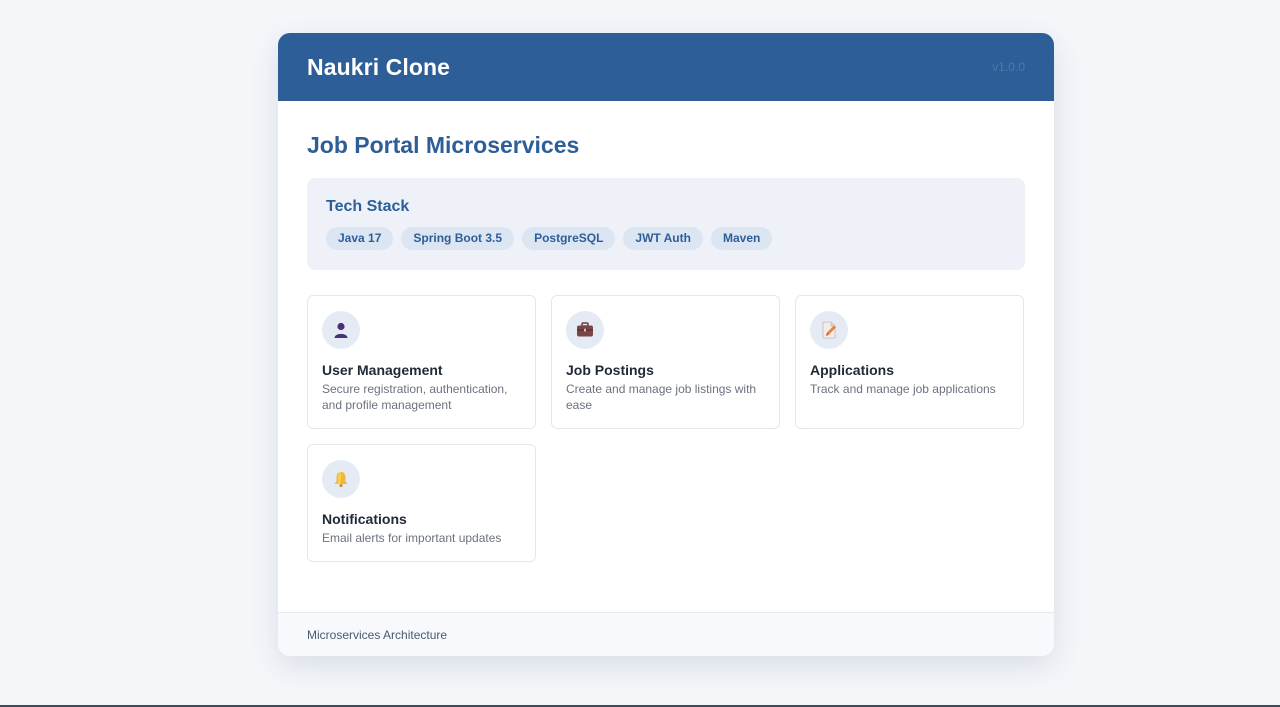 This screenshot has height=707, width=1280. I want to click on user-icon, so click(341, 330).